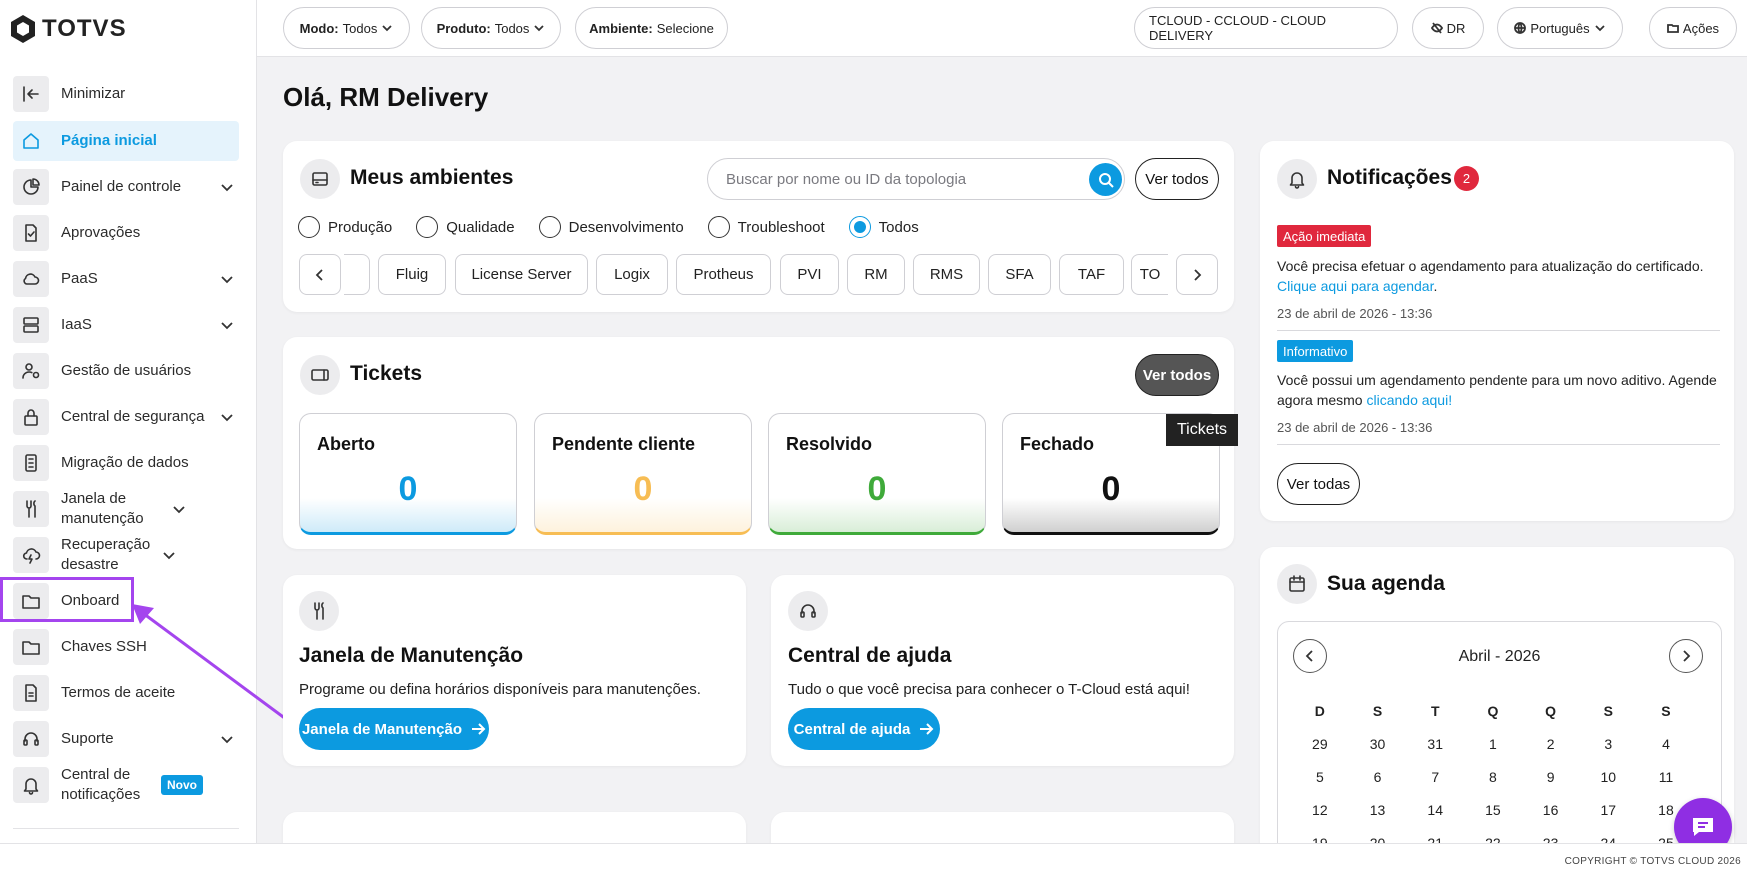 The height and width of the screenshot is (876, 1747). Describe the element at coordinates (126, 828) in the screenshot. I see `sidebar-divider` at that location.